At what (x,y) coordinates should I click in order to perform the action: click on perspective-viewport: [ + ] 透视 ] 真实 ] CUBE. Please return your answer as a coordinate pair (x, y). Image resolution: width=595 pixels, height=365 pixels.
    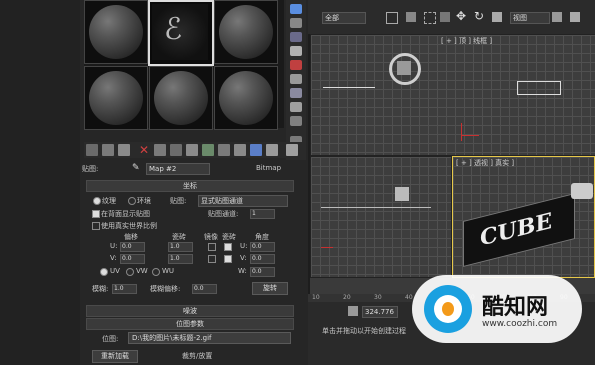
    Looking at the image, I should click on (523, 217).